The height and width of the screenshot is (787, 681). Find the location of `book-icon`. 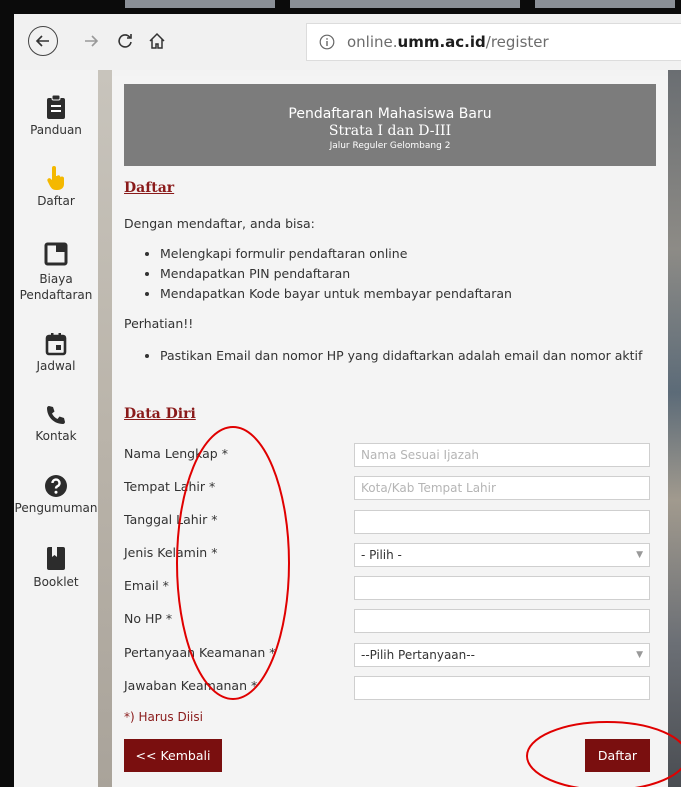

book-icon is located at coordinates (56, 558).